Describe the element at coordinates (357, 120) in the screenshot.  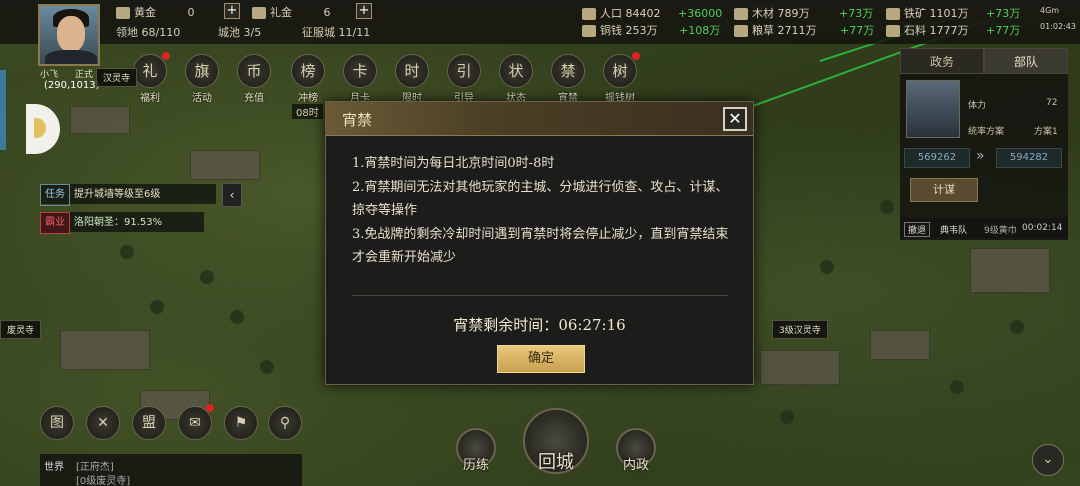
I see `dialog-title: 宵禁` at that location.